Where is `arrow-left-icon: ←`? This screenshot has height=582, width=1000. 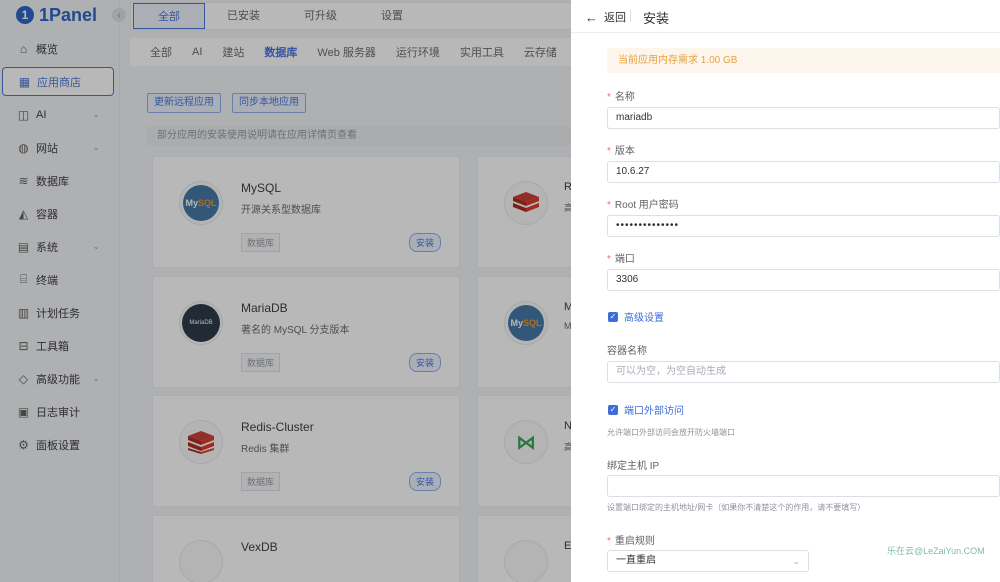
arrow-left-icon: ← is located at coordinates (591, 17).